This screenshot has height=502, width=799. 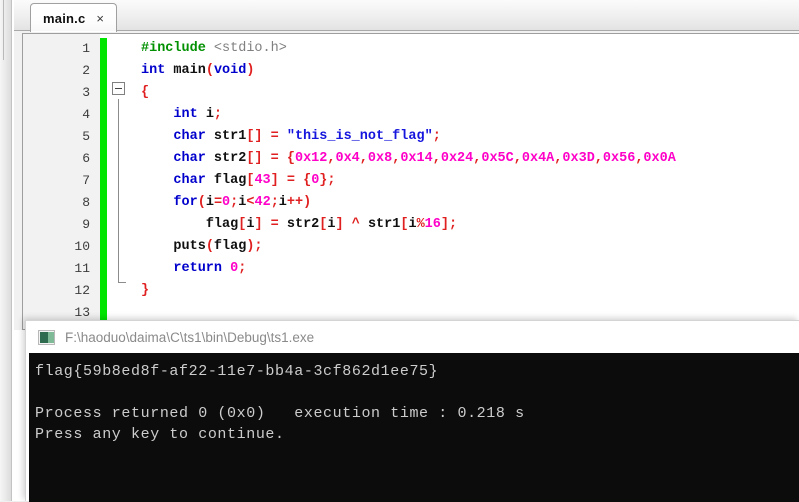 What do you see at coordinates (578, 158) in the screenshot?
I see `code-token: 0x3D` at bounding box center [578, 158].